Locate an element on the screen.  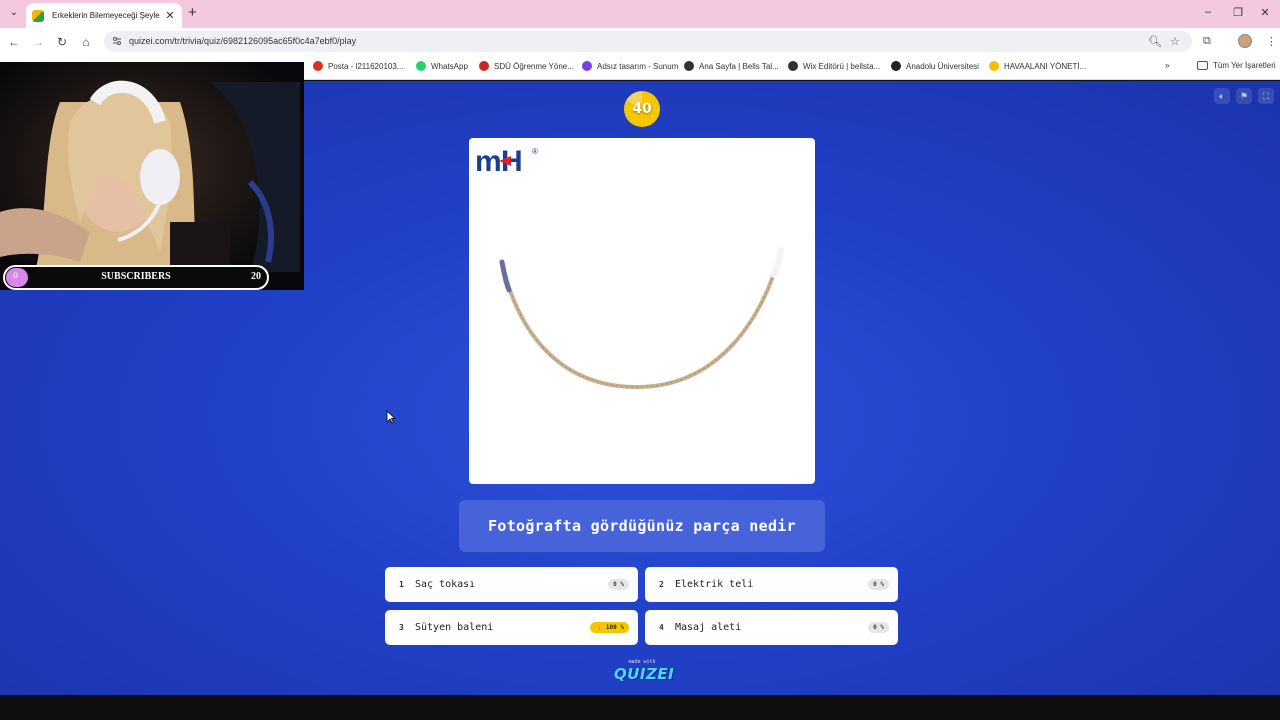
back-icon: ← is located at coordinates (14, 42).